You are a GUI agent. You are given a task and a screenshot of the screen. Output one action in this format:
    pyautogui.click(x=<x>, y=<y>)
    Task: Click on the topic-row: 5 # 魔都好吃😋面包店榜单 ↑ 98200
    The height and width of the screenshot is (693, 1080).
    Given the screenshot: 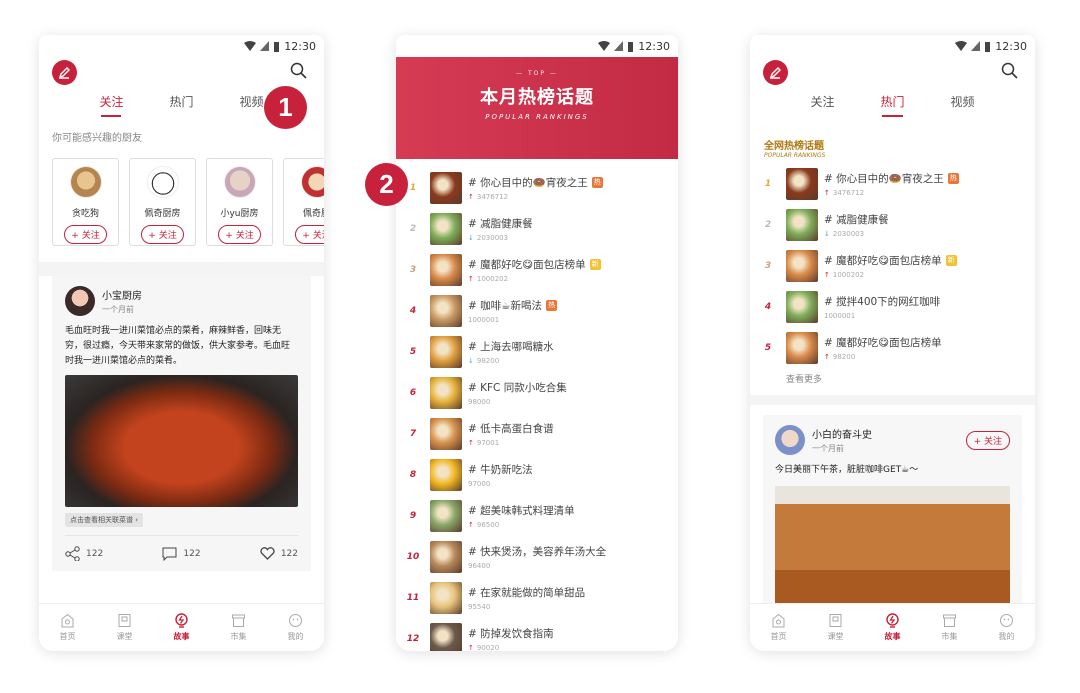 What is the action you would take?
    pyautogui.click(x=892, y=347)
    